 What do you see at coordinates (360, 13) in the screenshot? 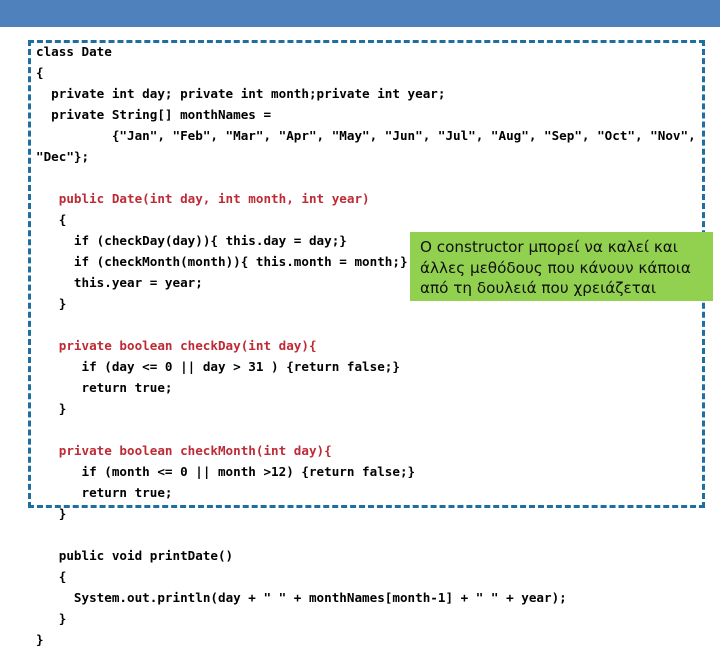
I see `slide-top-banner` at bounding box center [360, 13].